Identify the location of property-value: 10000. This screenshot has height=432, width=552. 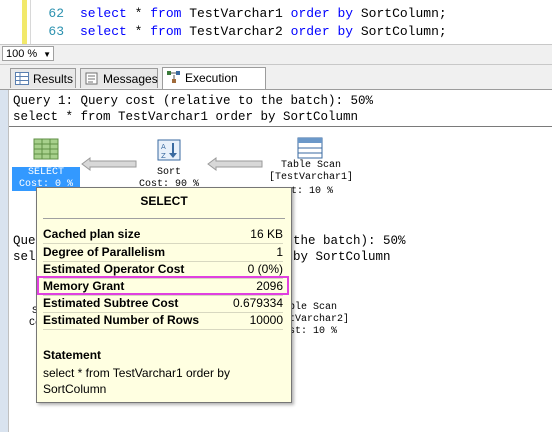
(266, 320).